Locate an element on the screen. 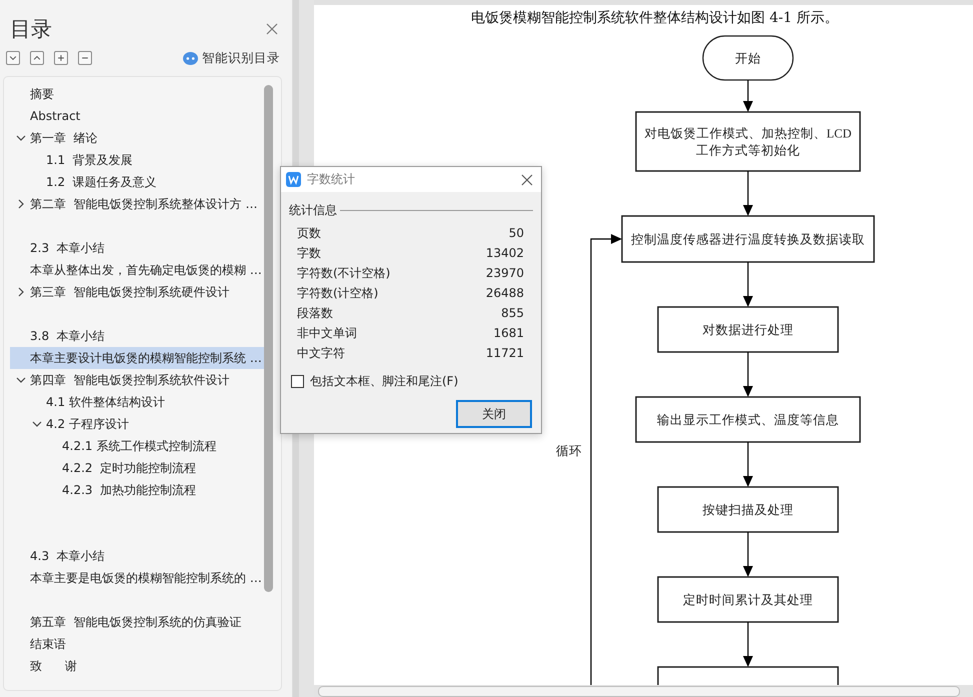 The width and height of the screenshot is (973, 697). toc-item: 4.2.1 系统工作模式控制流程 is located at coordinates (137, 446).